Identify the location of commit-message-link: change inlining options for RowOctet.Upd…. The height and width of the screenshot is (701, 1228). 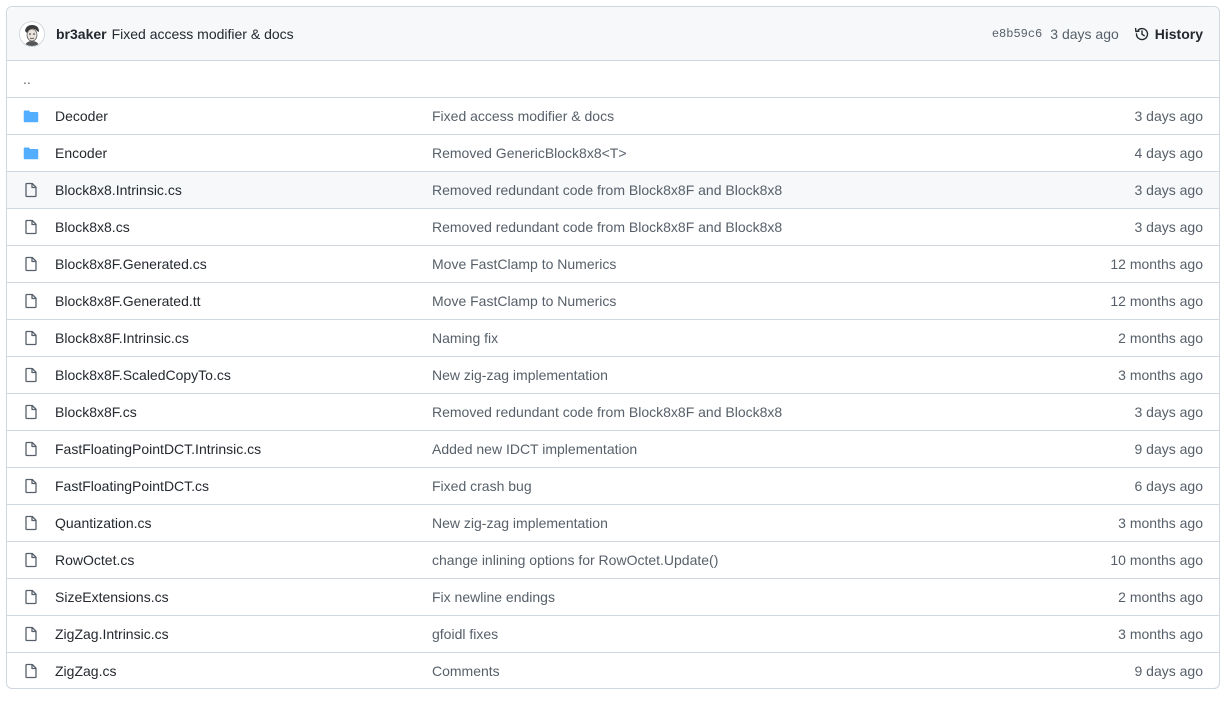
(747, 560).